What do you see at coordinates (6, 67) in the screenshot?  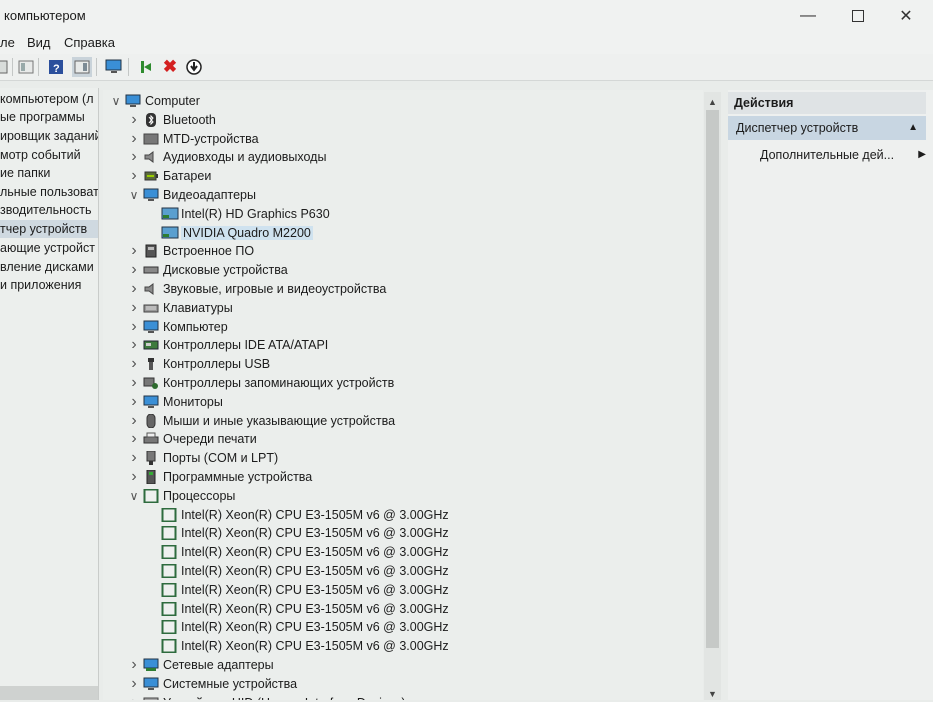 I see `forward-button` at bounding box center [6, 67].